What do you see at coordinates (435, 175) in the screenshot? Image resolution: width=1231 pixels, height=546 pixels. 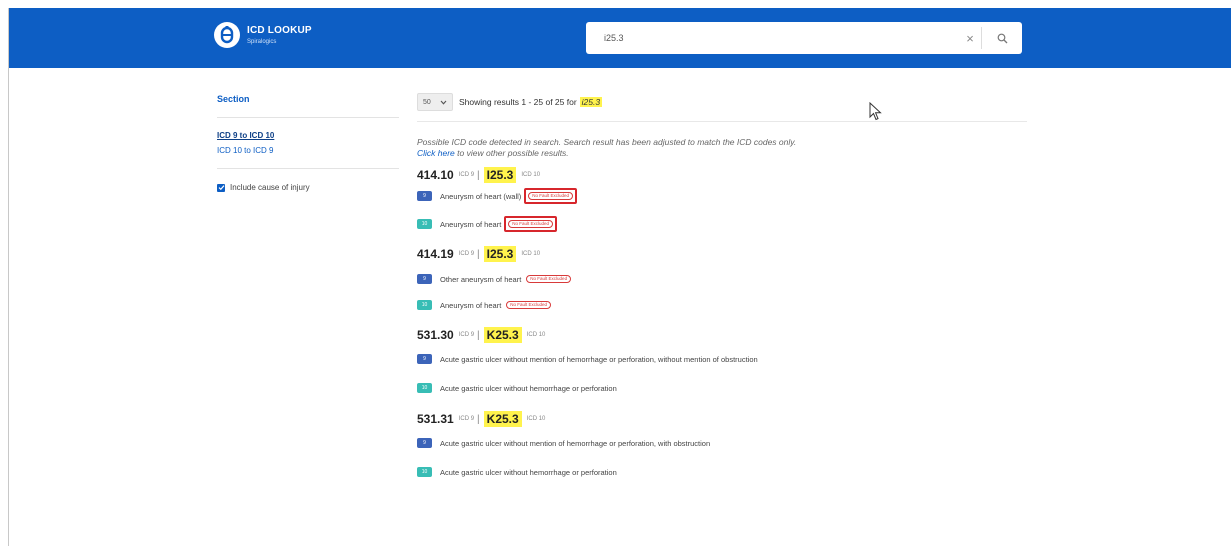 I see `icd9-code: 414.10` at bounding box center [435, 175].